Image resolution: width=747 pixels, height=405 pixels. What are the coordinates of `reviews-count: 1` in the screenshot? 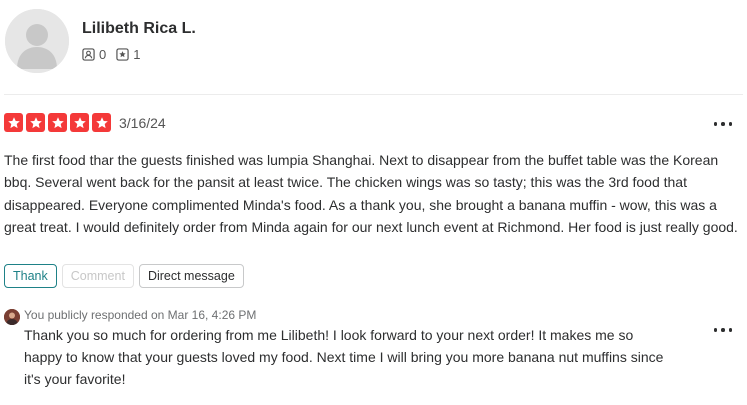 It's located at (137, 54).